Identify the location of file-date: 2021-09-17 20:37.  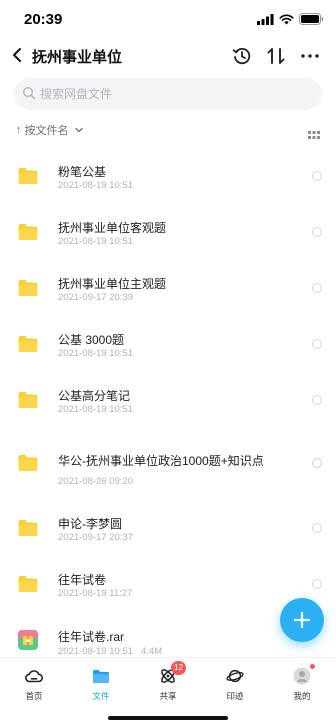
(96, 537).